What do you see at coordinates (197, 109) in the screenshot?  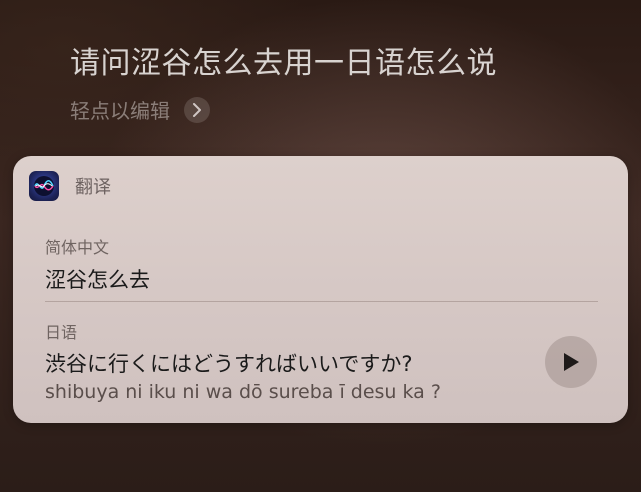 I see `chevron-right-icon` at bounding box center [197, 109].